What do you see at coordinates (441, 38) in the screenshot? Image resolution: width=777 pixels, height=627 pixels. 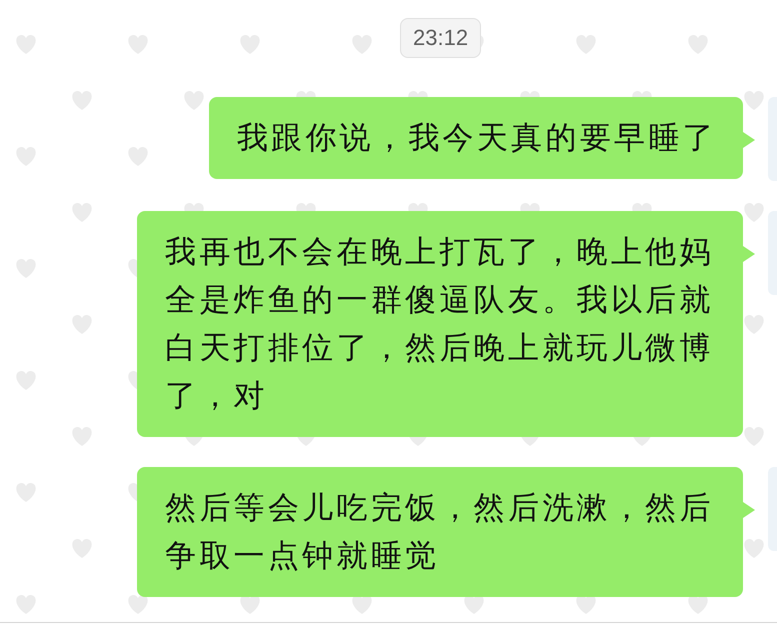 I see `timestamp-pill: 23:12` at bounding box center [441, 38].